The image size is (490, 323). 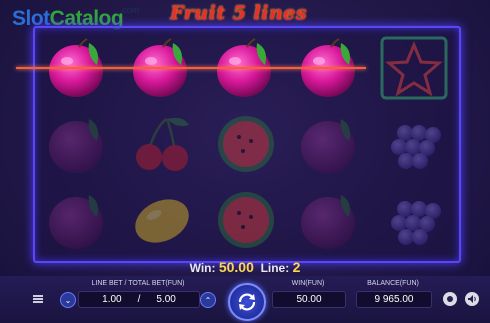 What do you see at coordinates (191, 68) in the screenshot?
I see `winning-payline` at bounding box center [191, 68].